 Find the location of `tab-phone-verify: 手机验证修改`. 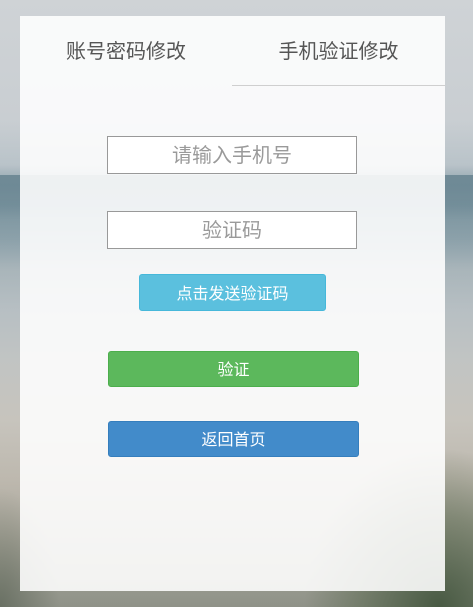

tab-phone-verify: 手机验证修改 is located at coordinates (338, 51).